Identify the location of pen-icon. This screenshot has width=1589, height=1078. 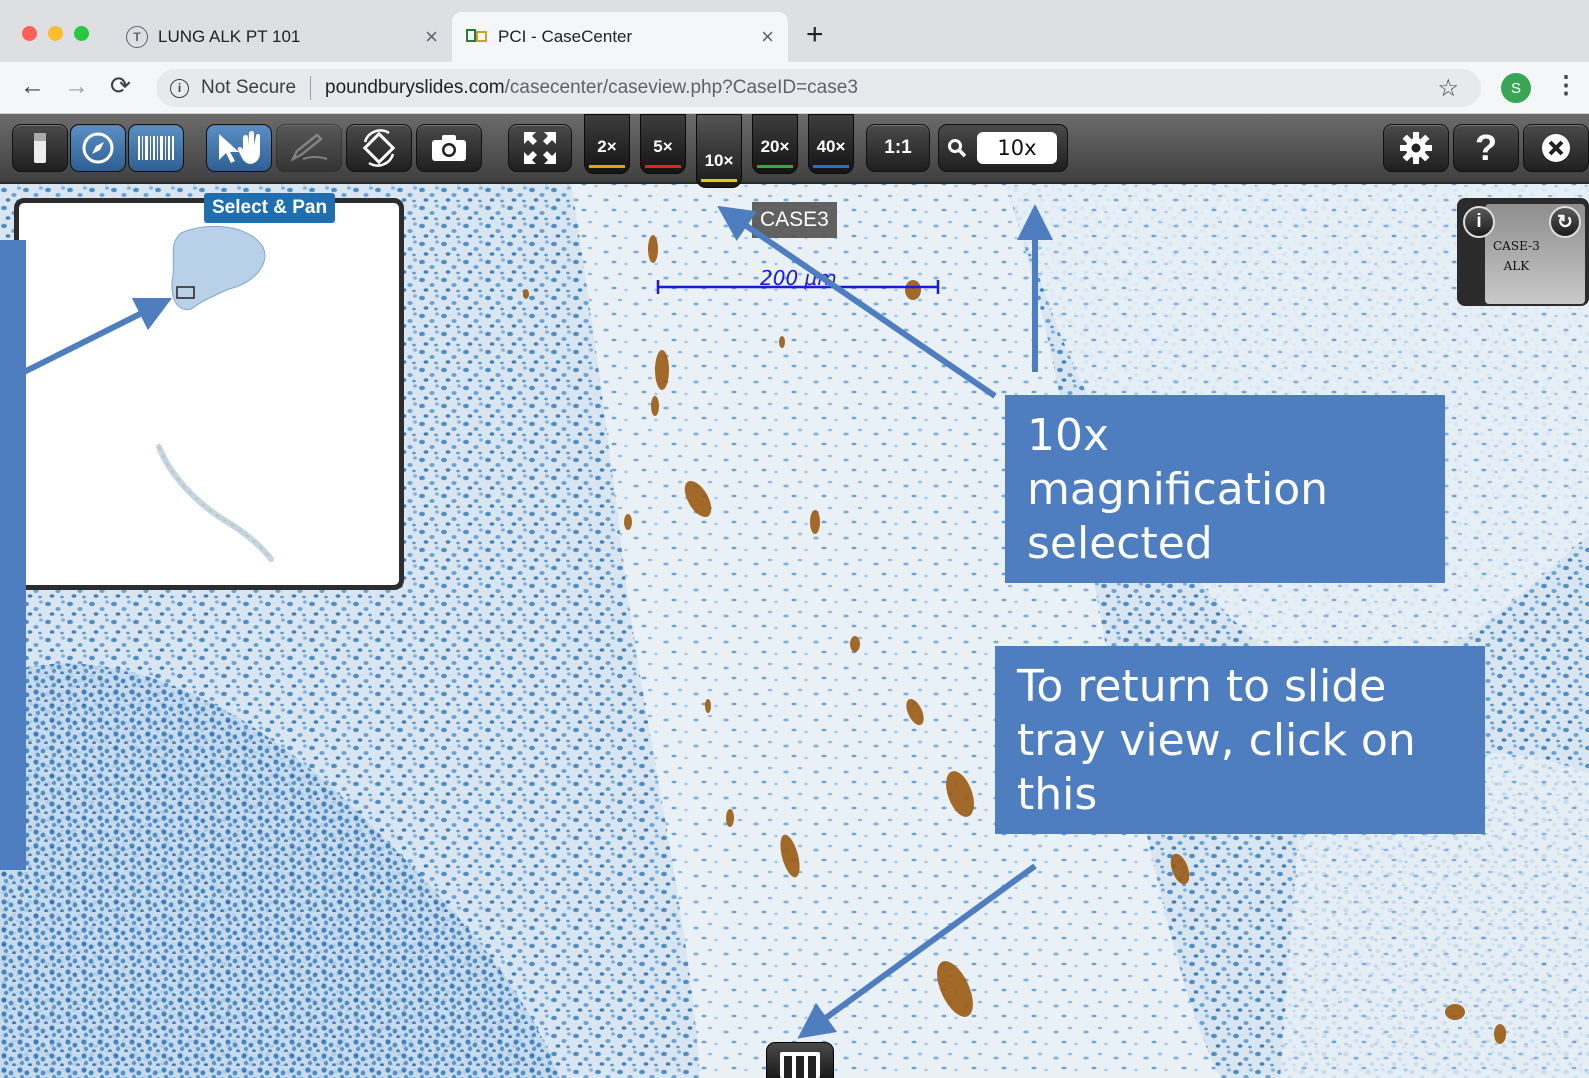
(309, 147).